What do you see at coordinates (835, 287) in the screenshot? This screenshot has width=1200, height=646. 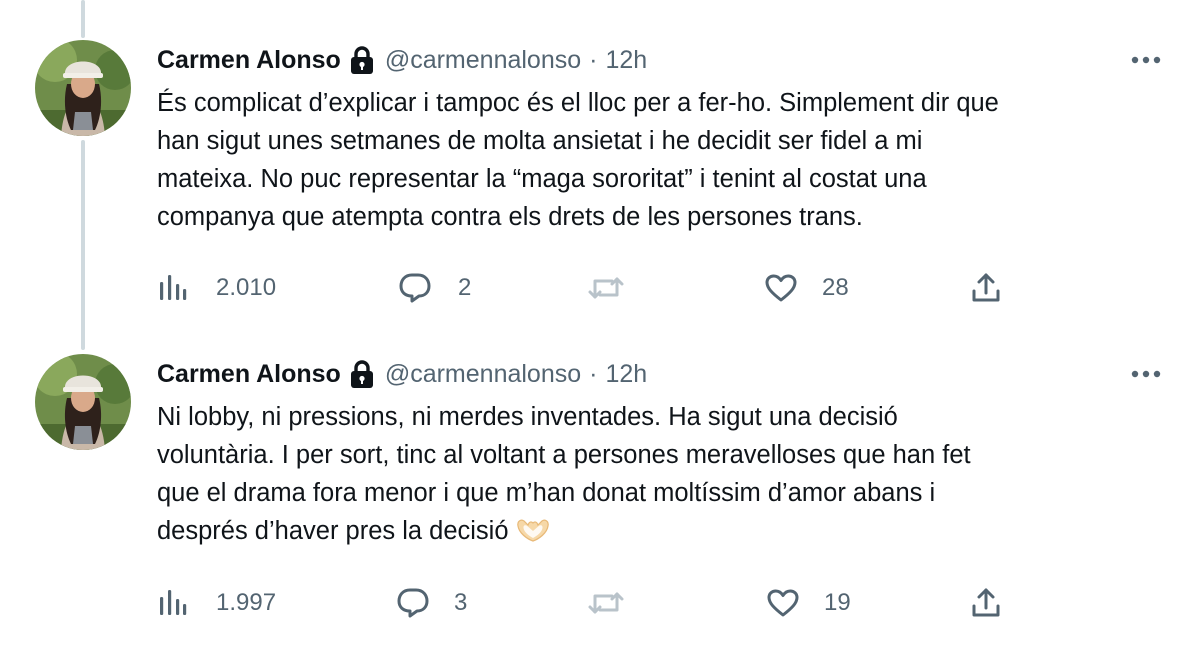 I see `like-count: 28` at bounding box center [835, 287].